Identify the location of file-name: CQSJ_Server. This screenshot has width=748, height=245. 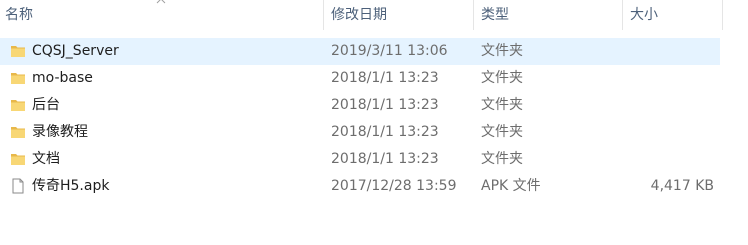
(75, 51).